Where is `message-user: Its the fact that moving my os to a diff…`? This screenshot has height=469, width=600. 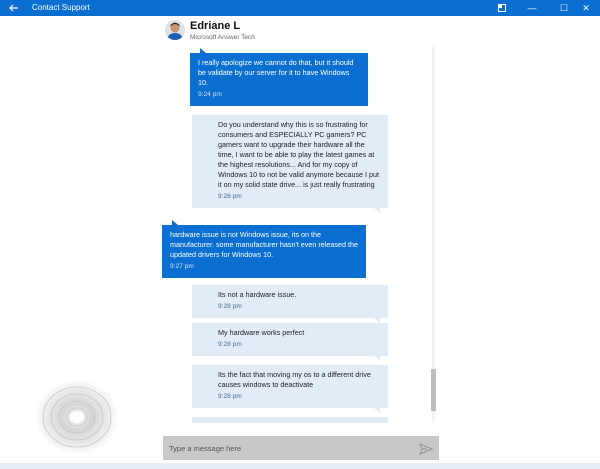
message-user: Its the fact that moving my os to a diff… is located at coordinates (290, 389).